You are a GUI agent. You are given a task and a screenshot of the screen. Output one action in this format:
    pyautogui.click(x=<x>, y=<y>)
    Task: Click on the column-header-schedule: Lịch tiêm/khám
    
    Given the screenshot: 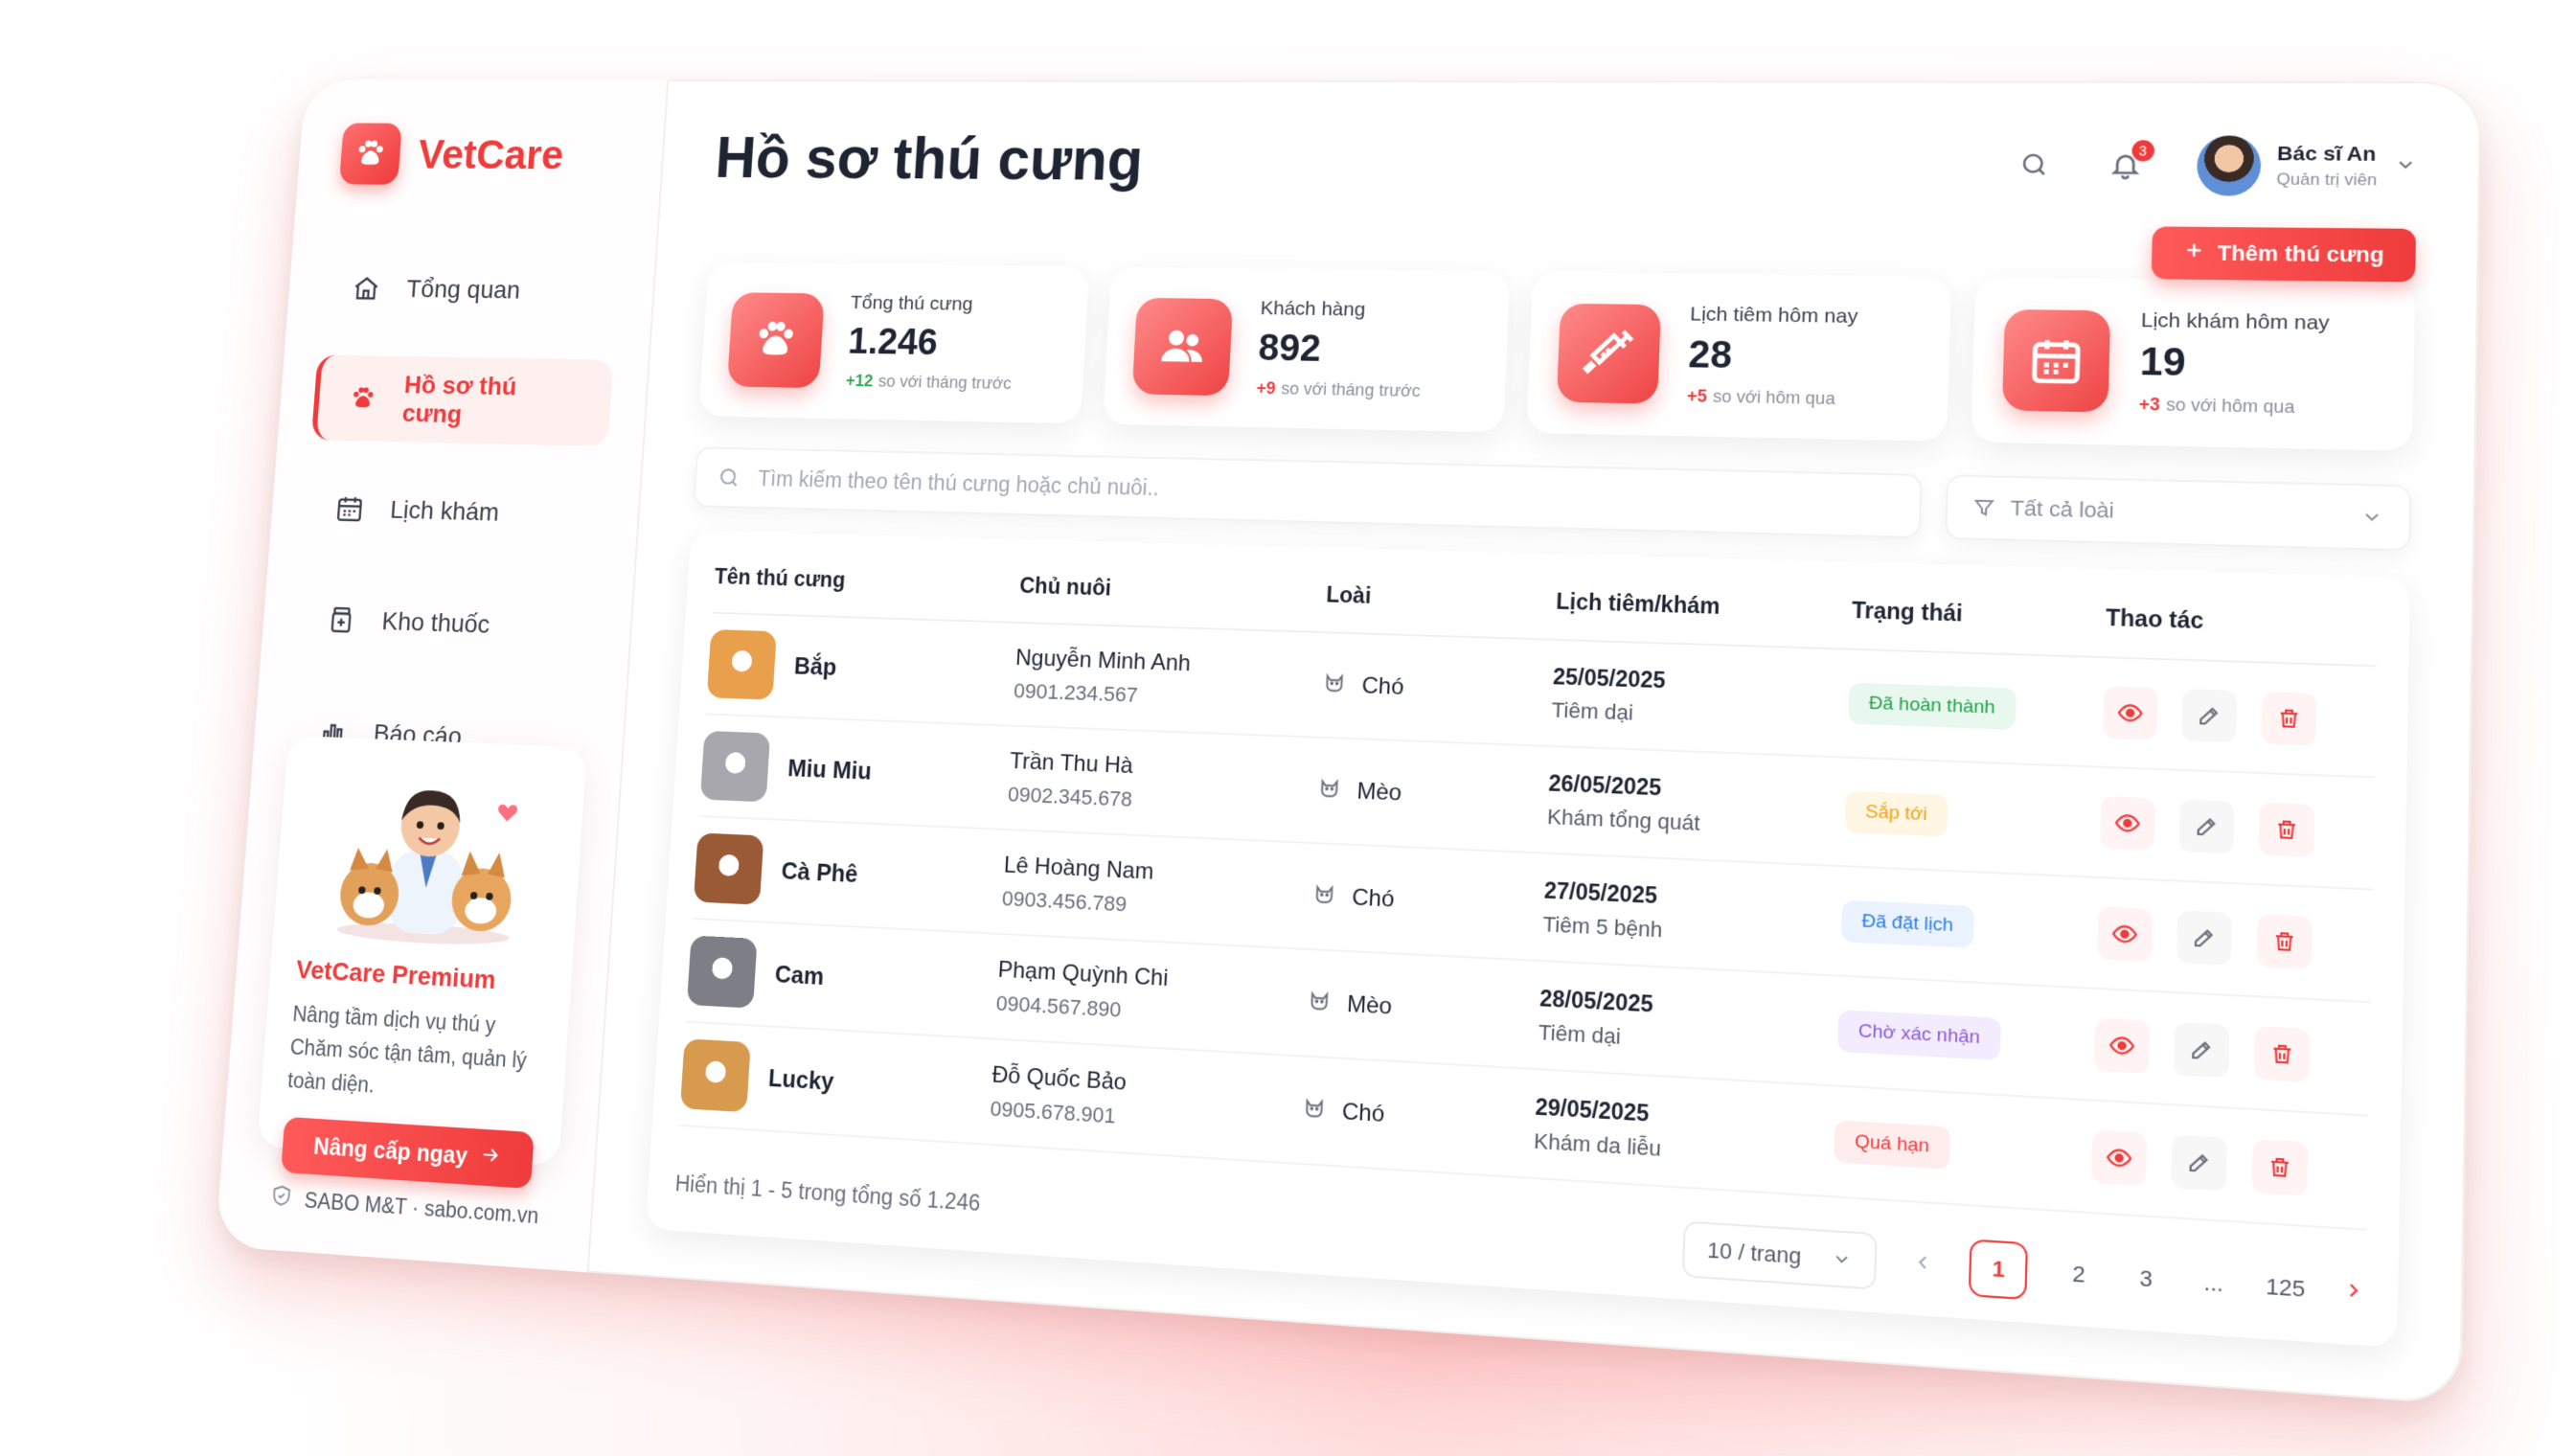 What is the action you would take?
    pyautogui.click(x=1704, y=606)
    